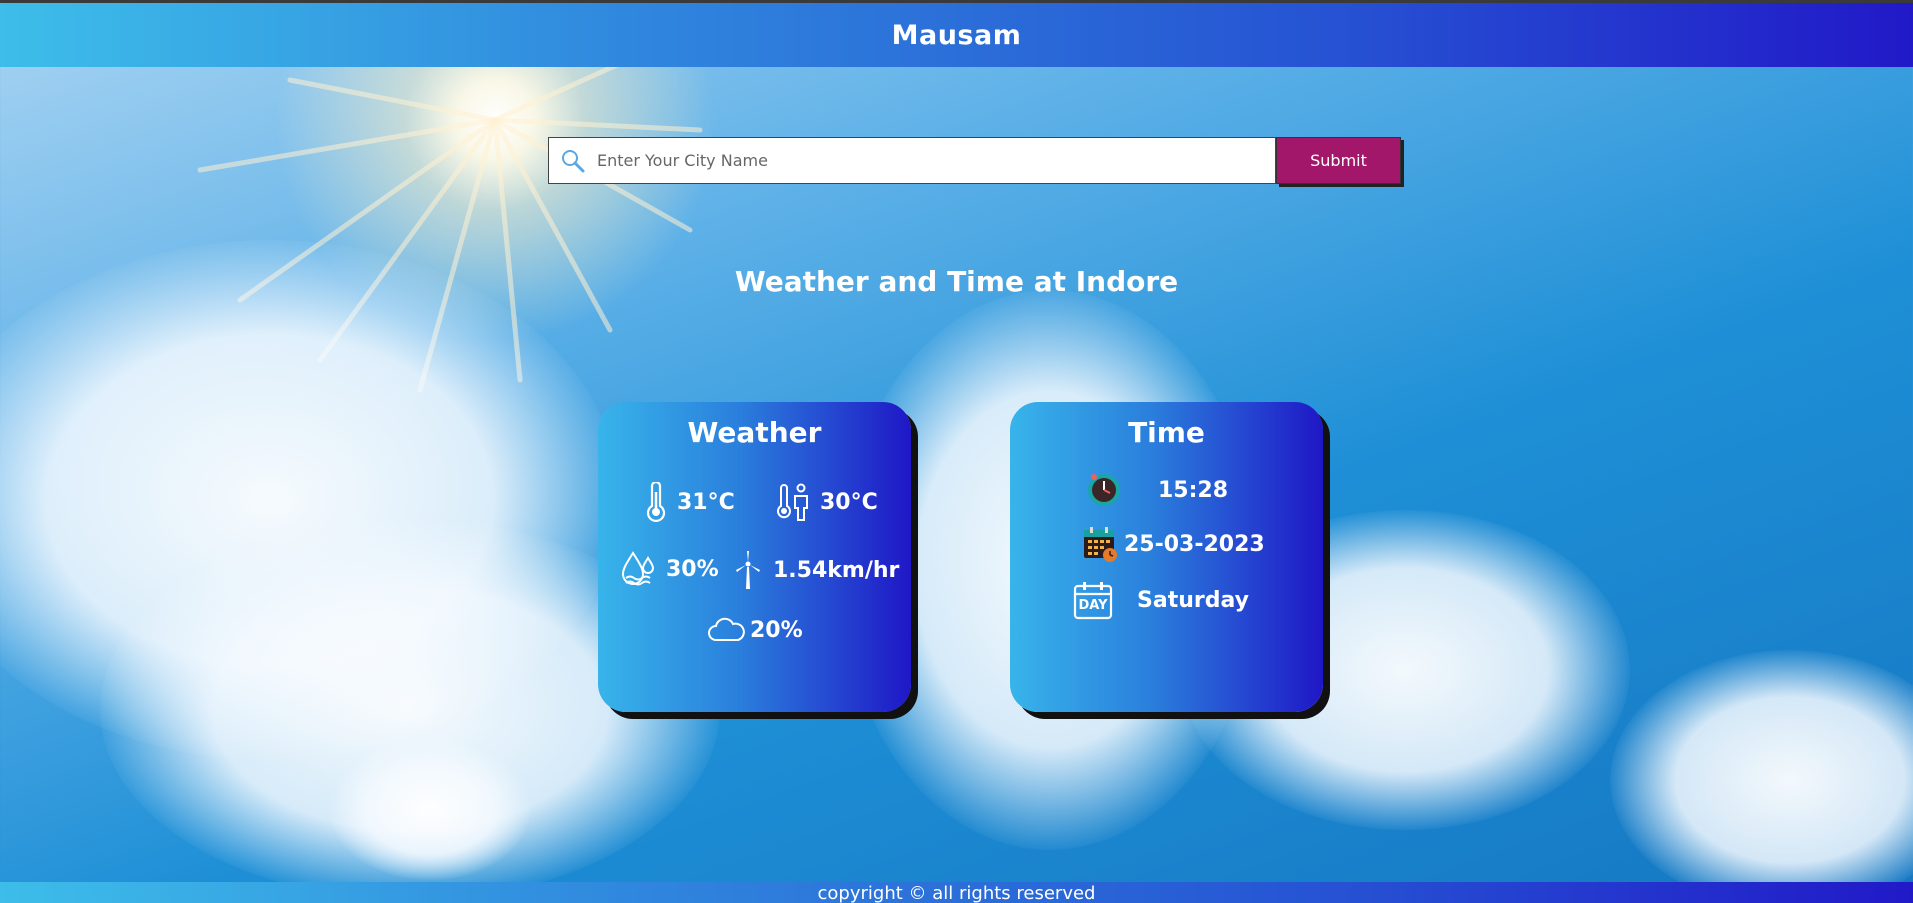 The image size is (1913, 903). Describe the element at coordinates (1338, 160) in the screenshot. I see `submit-button: Submit` at that location.